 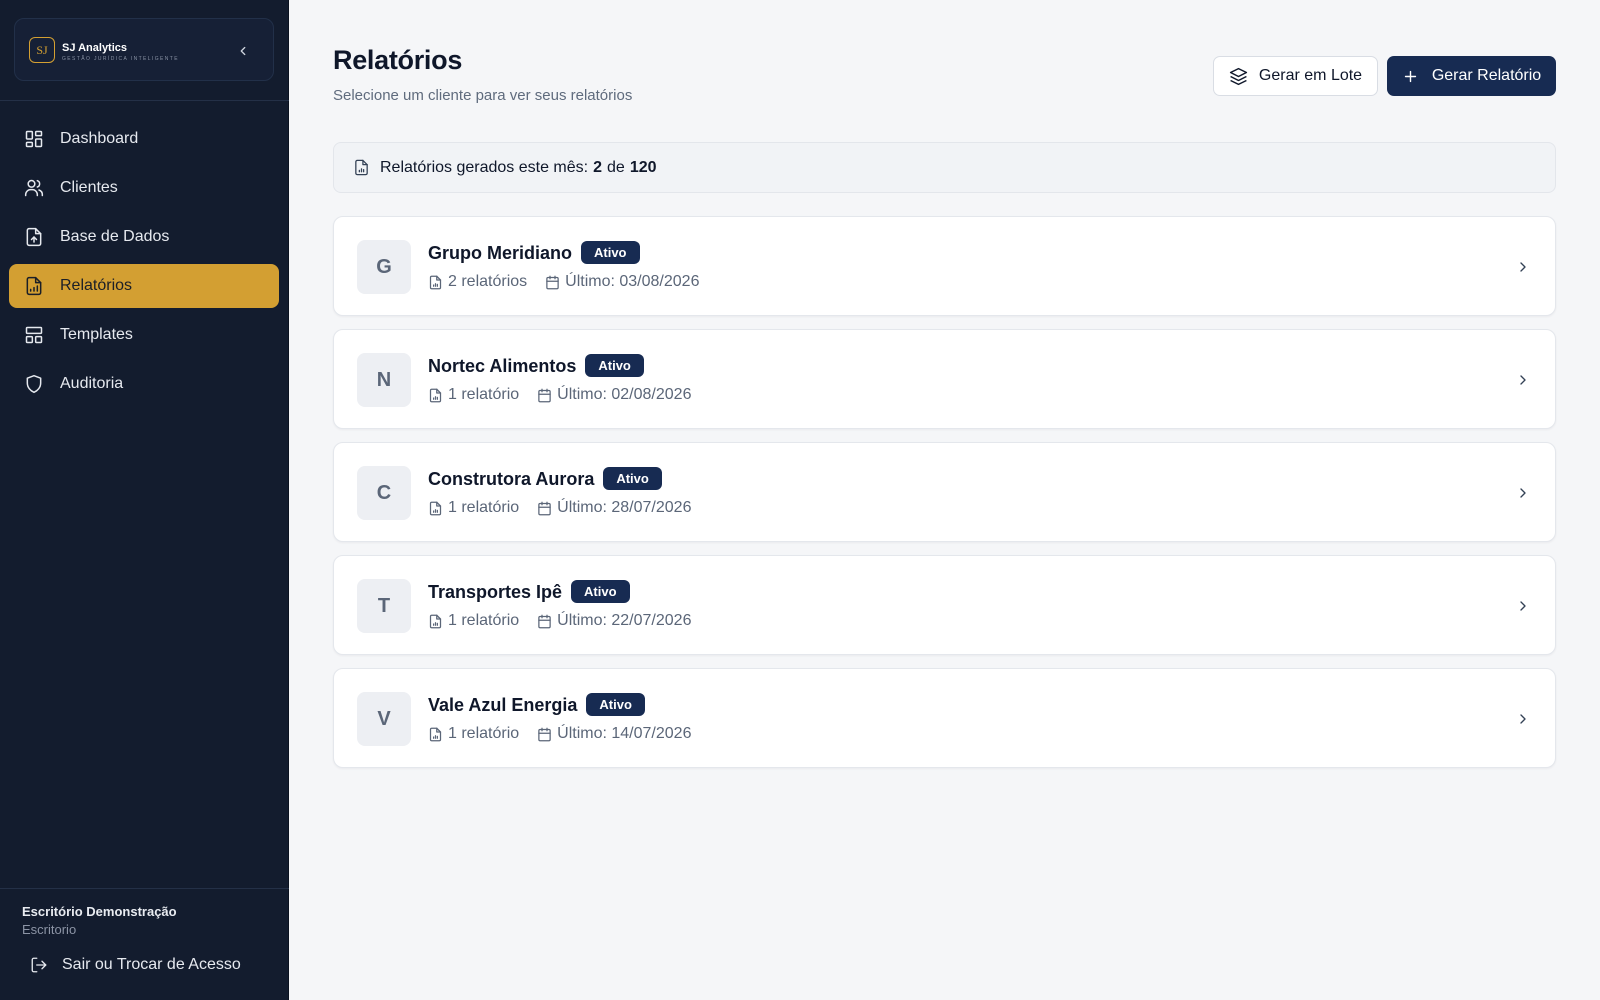 What do you see at coordinates (99, 911) in the screenshot?
I see `office-name: Escritório Demonstração` at bounding box center [99, 911].